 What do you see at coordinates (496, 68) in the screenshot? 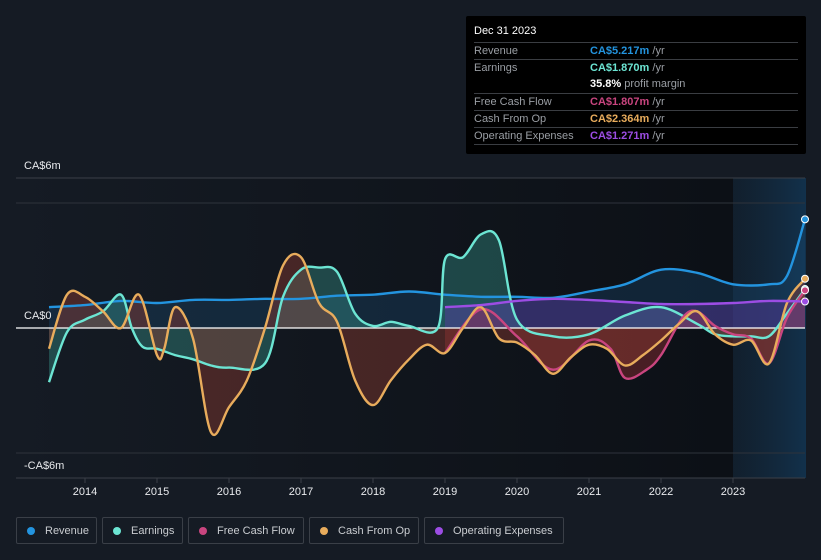
I see `tooltip-label: Earnings` at bounding box center [496, 68].